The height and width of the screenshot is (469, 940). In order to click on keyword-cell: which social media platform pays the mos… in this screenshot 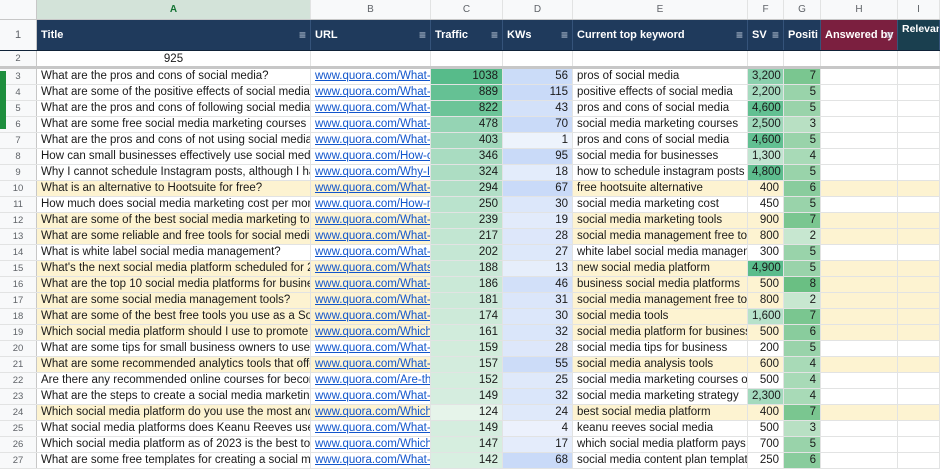, I will do `click(660, 444)`.